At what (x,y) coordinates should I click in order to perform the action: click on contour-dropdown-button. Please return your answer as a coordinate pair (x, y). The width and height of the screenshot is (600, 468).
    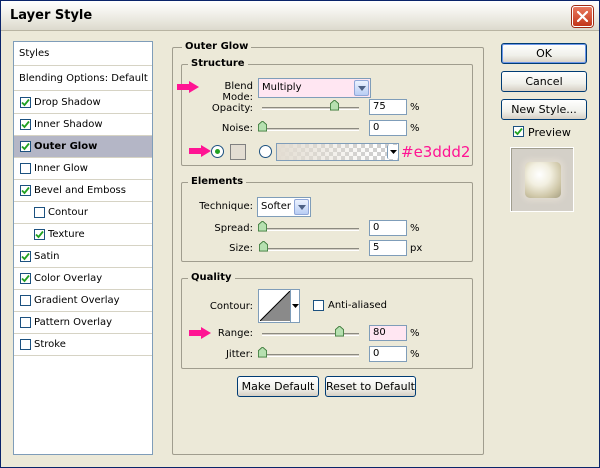
    Looking at the image, I should click on (294, 306).